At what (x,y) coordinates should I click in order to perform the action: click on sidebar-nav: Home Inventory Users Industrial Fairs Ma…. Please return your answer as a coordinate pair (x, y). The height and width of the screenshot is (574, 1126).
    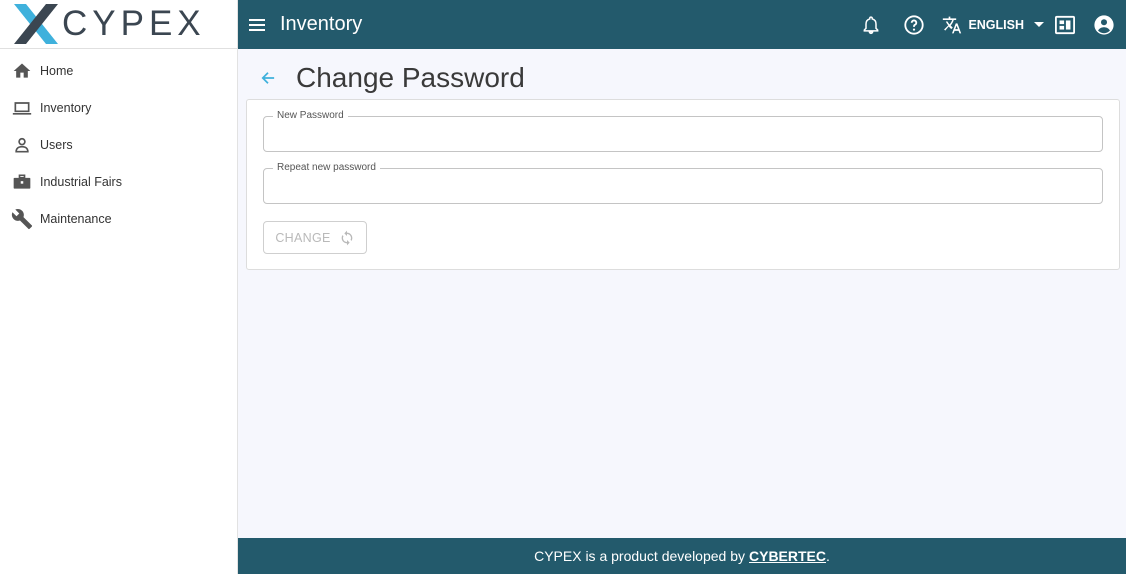
    Looking at the image, I should click on (118, 143).